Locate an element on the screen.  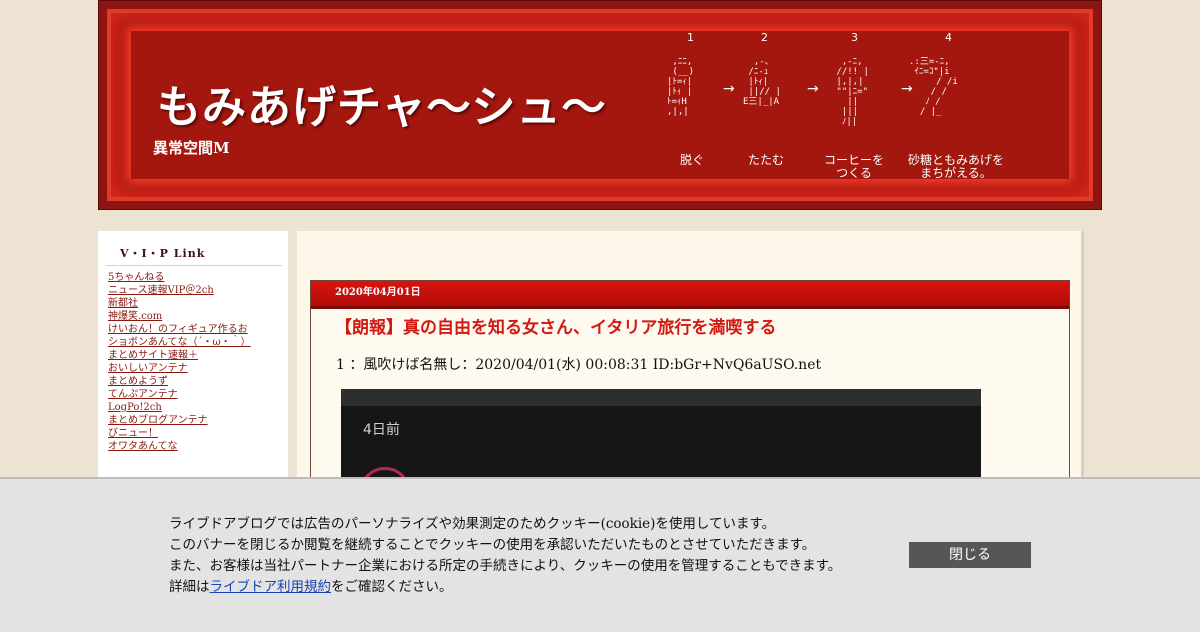
sidebar-link: 5ちゃんねる is located at coordinates (136, 277).